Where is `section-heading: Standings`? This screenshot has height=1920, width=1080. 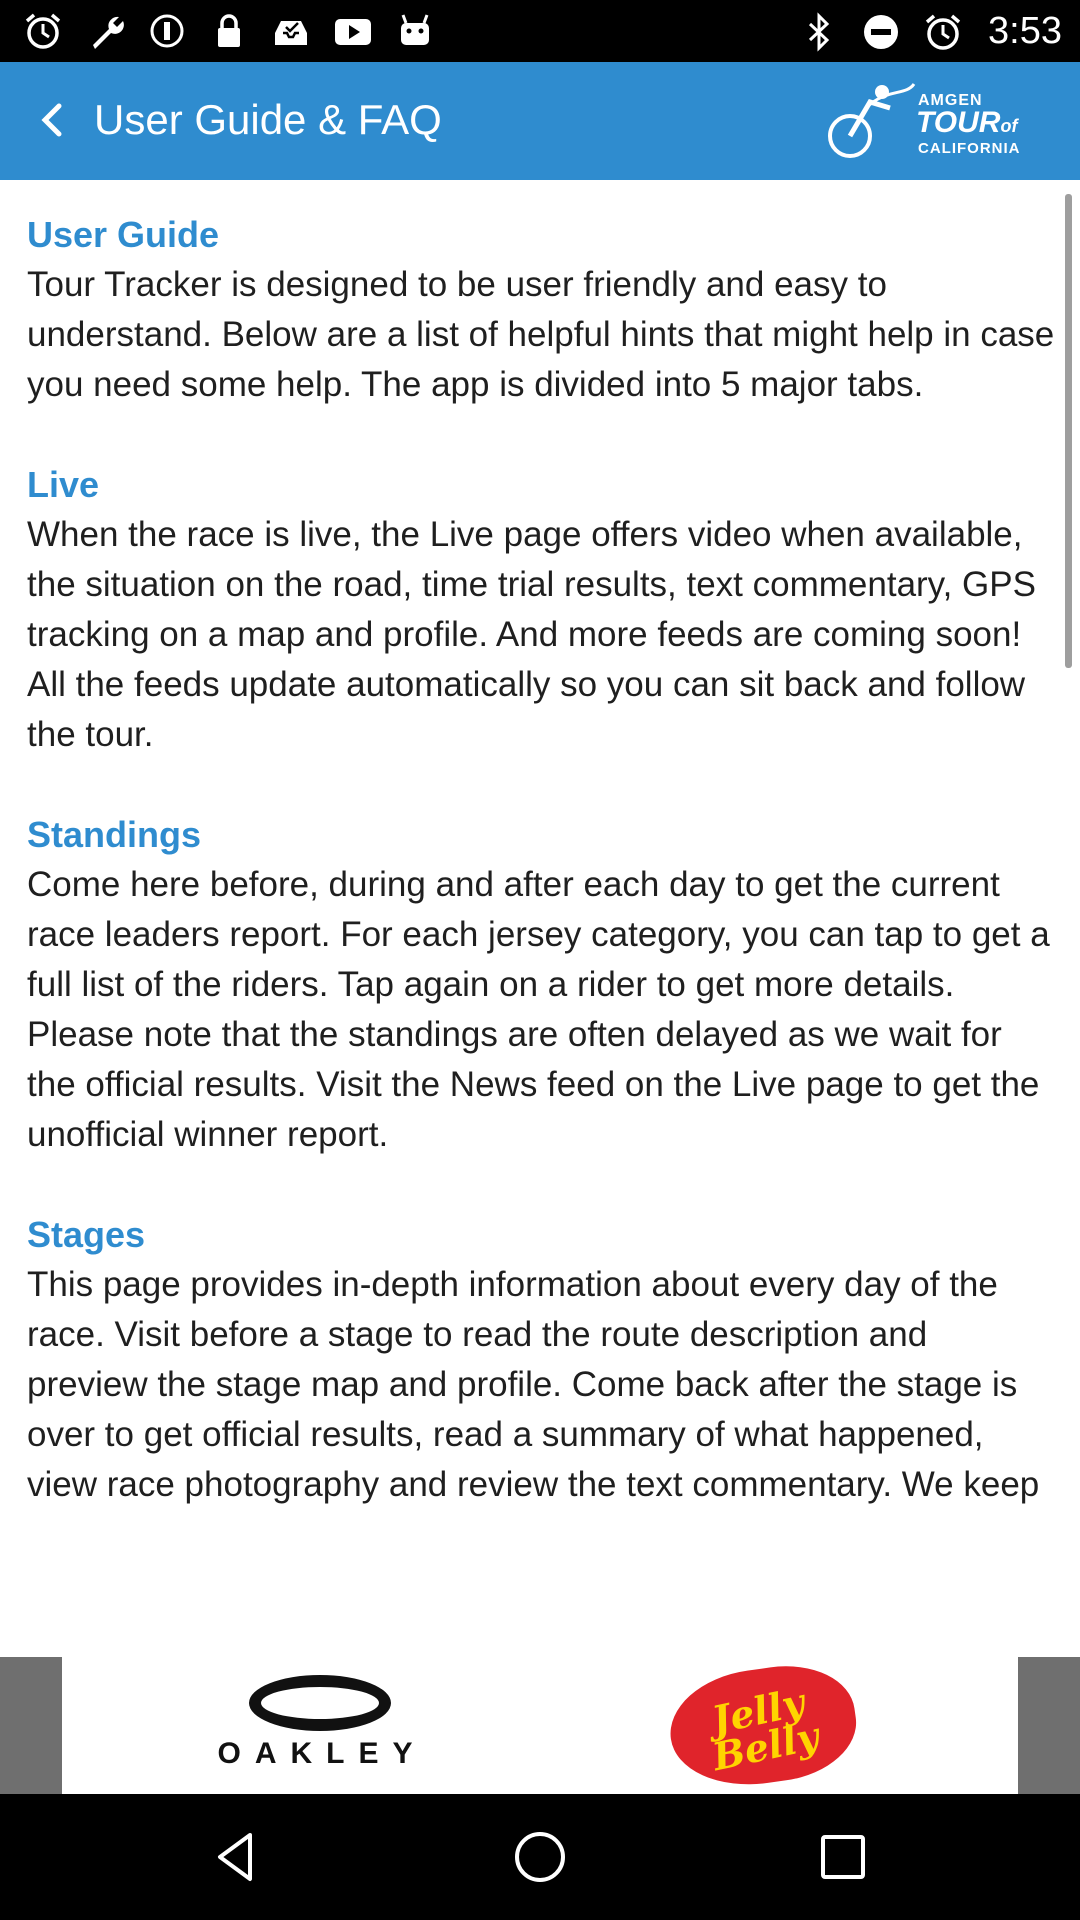
section-heading: Standings is located at coordinates (114, 834).